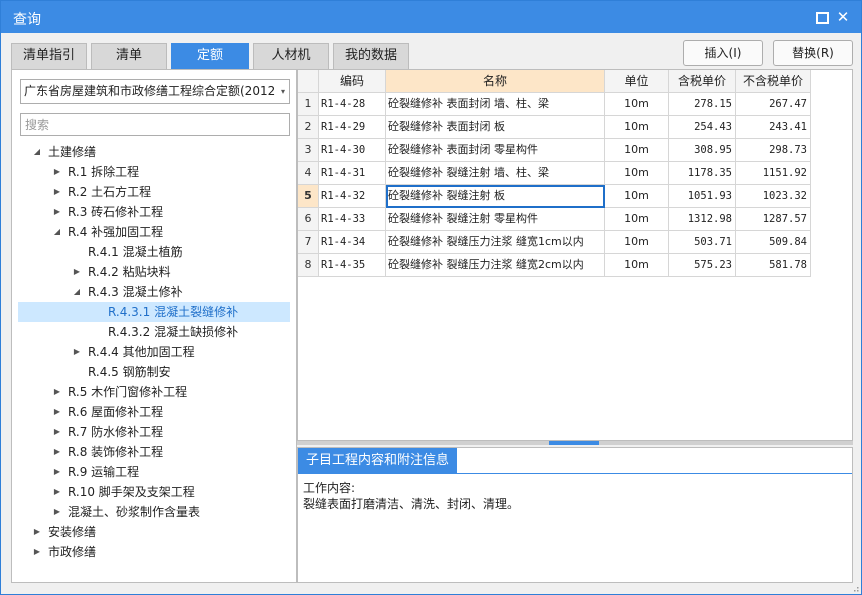 This screenshot has width=862, height=595. What do you see at coordinates (855, 588) in the screenshot?
I see `resize-grip-icon` at bounding box center [855, 588].